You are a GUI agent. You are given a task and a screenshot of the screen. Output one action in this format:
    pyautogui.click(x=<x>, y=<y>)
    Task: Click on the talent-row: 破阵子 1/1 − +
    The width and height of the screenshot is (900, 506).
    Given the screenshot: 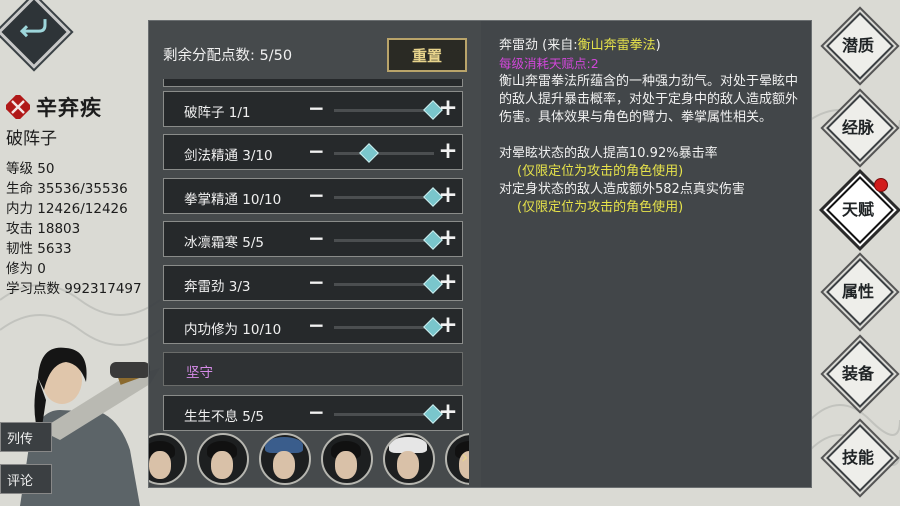 What is the action you would take?
    pyautogui.click(x=313, y=109)
    